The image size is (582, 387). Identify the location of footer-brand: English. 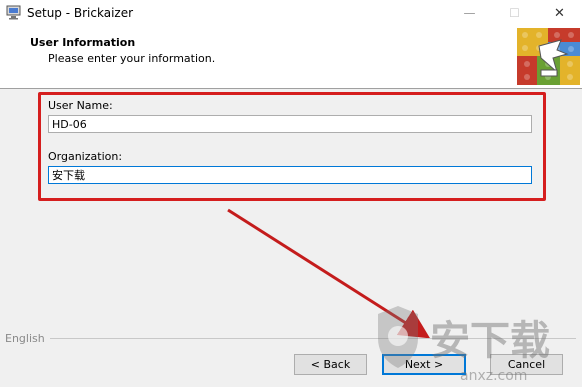
(25, 338).